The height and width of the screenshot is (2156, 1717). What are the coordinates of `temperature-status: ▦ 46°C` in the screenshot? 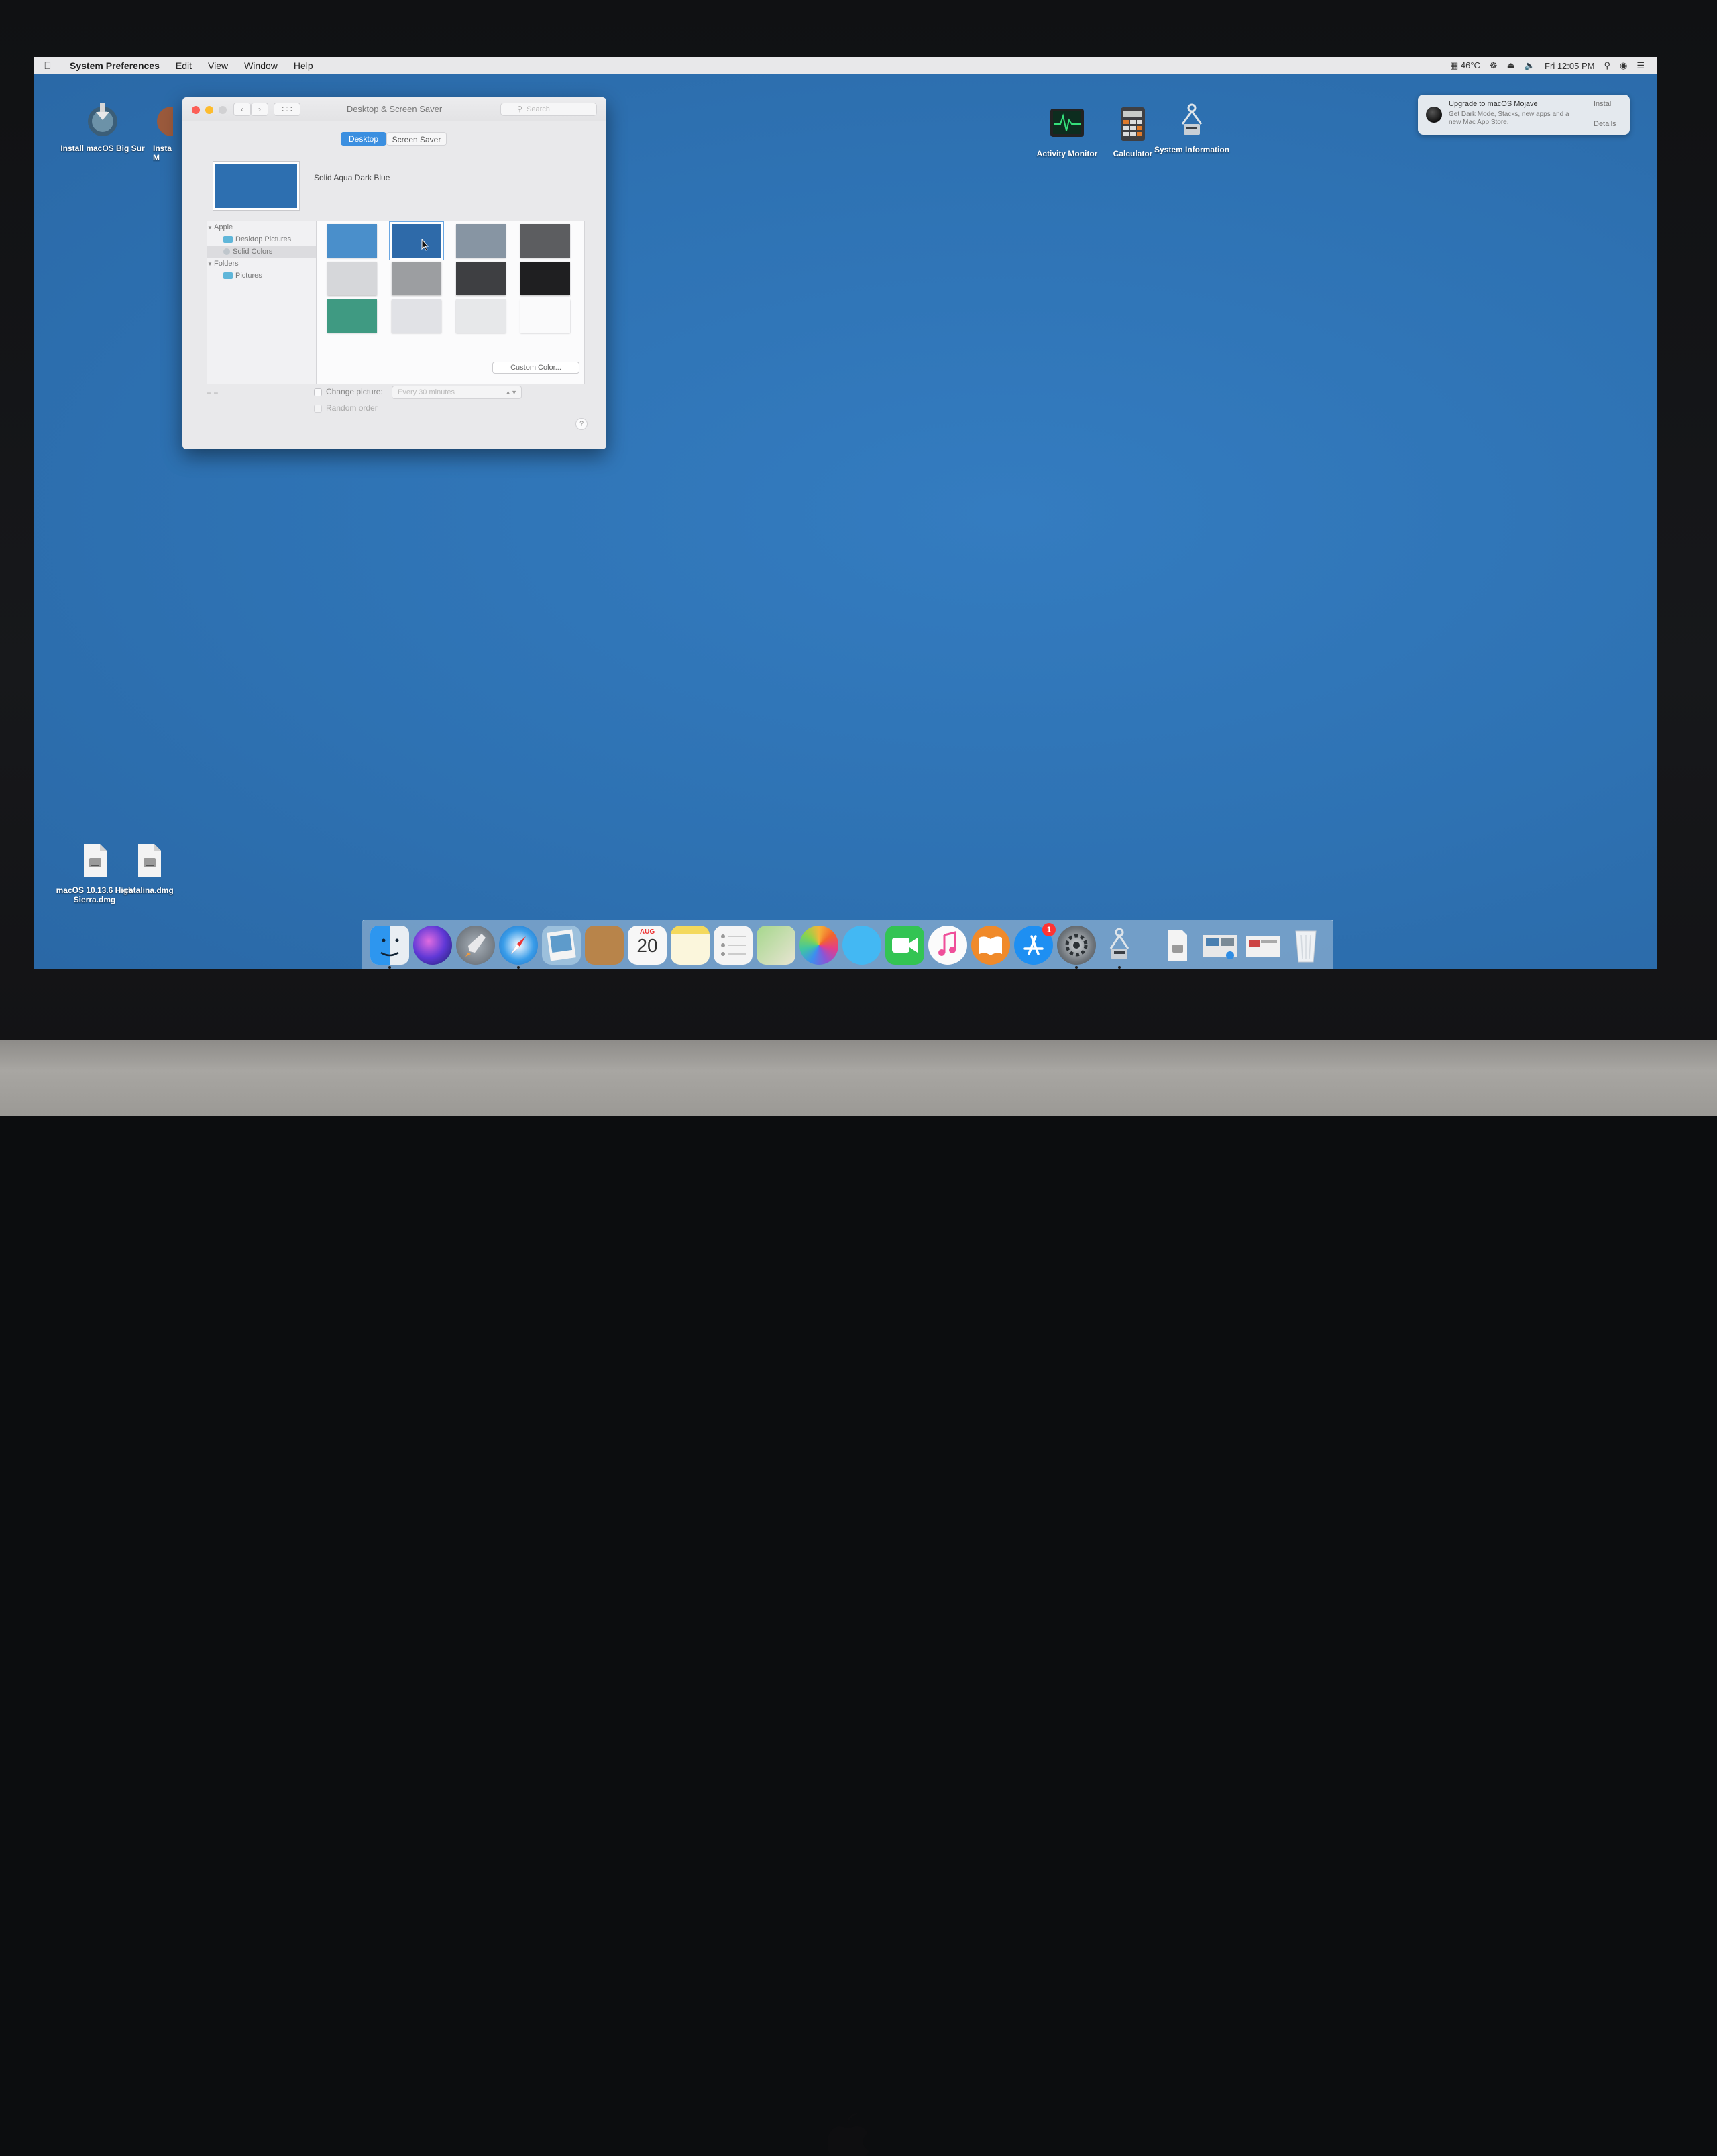 It's located at (1465, 65).